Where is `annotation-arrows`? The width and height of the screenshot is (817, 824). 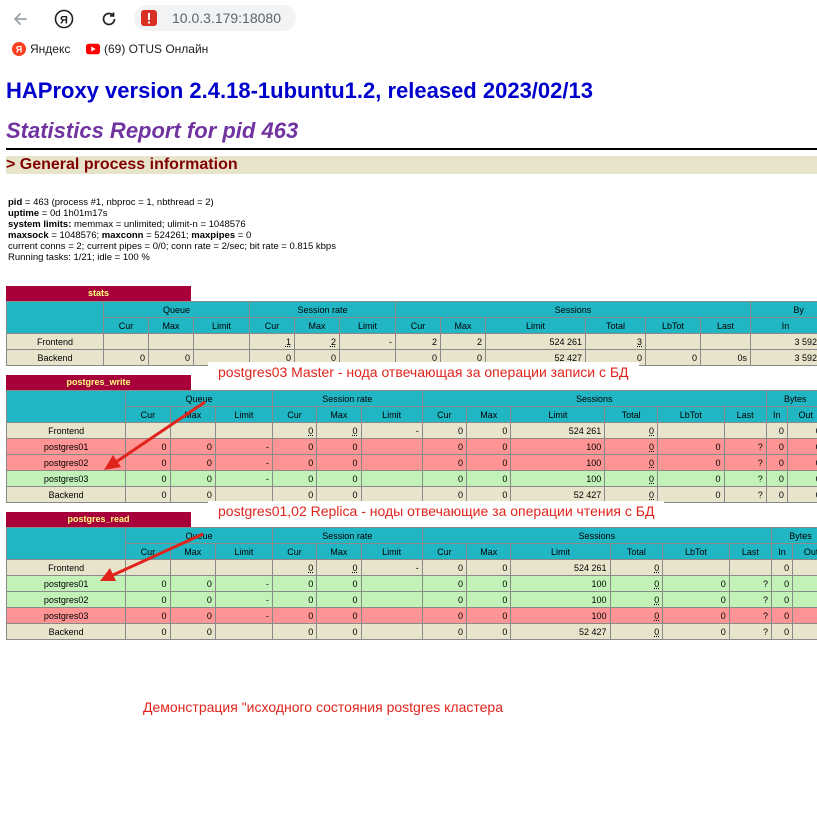 annotation-arrows is located at coordinates (153, 490).